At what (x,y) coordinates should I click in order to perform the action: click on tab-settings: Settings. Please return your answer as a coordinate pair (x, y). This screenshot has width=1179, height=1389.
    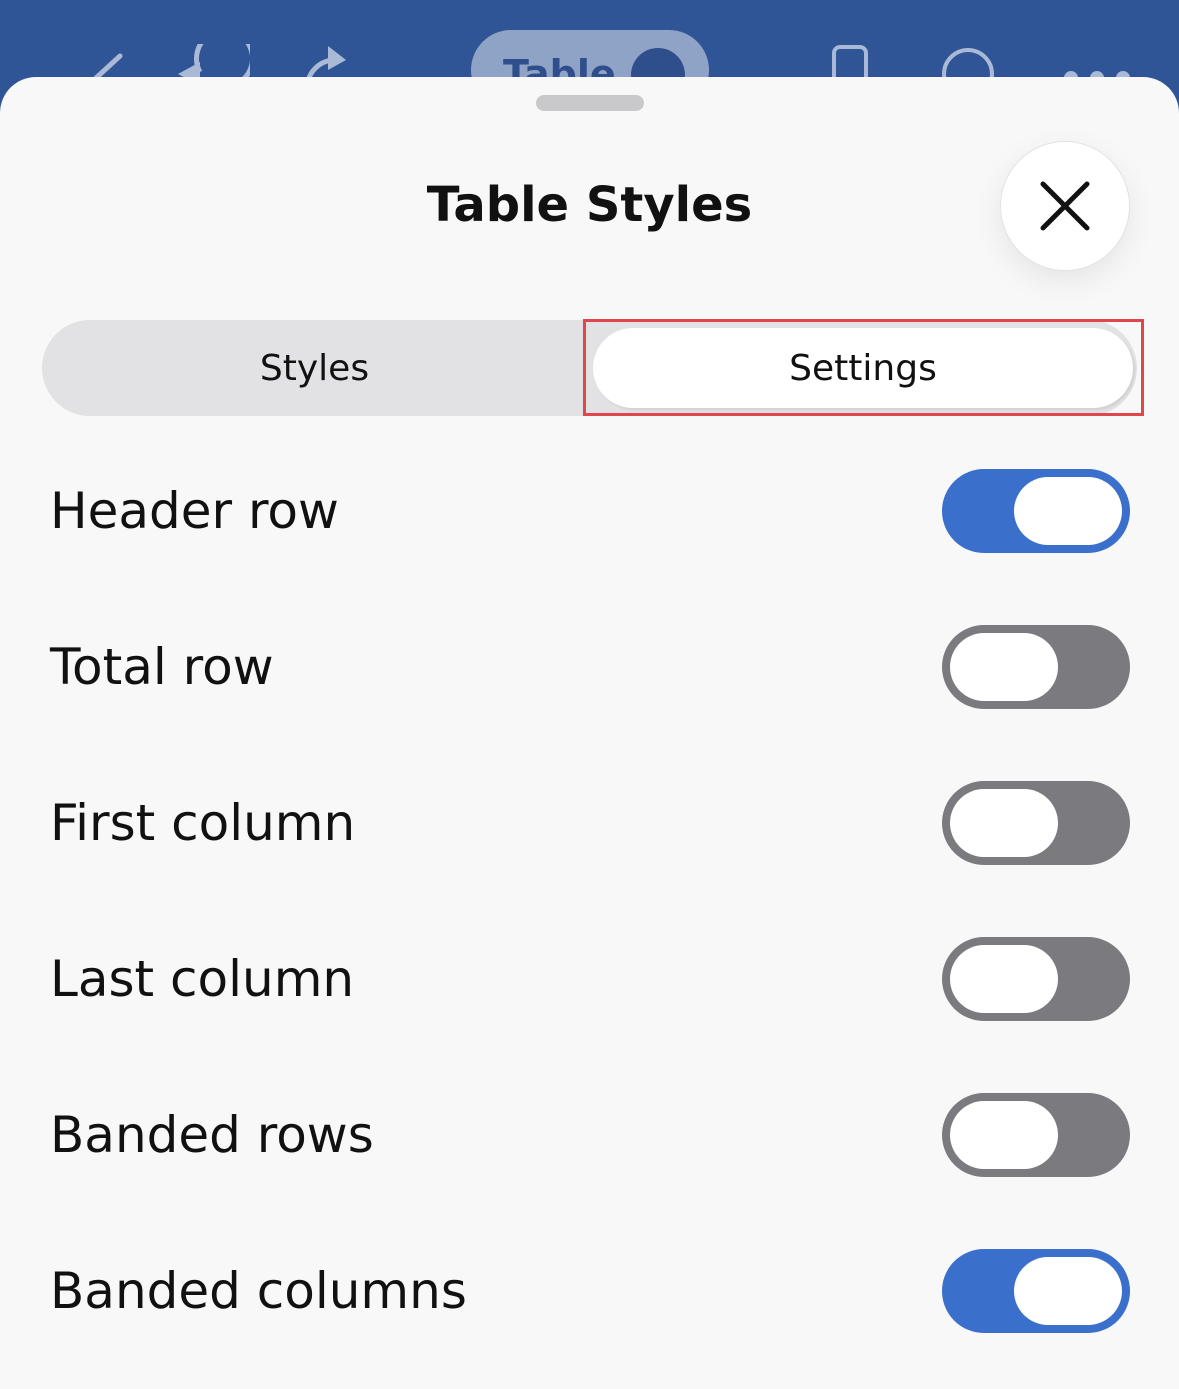
    Looking at the image, I should click on (863, 368).